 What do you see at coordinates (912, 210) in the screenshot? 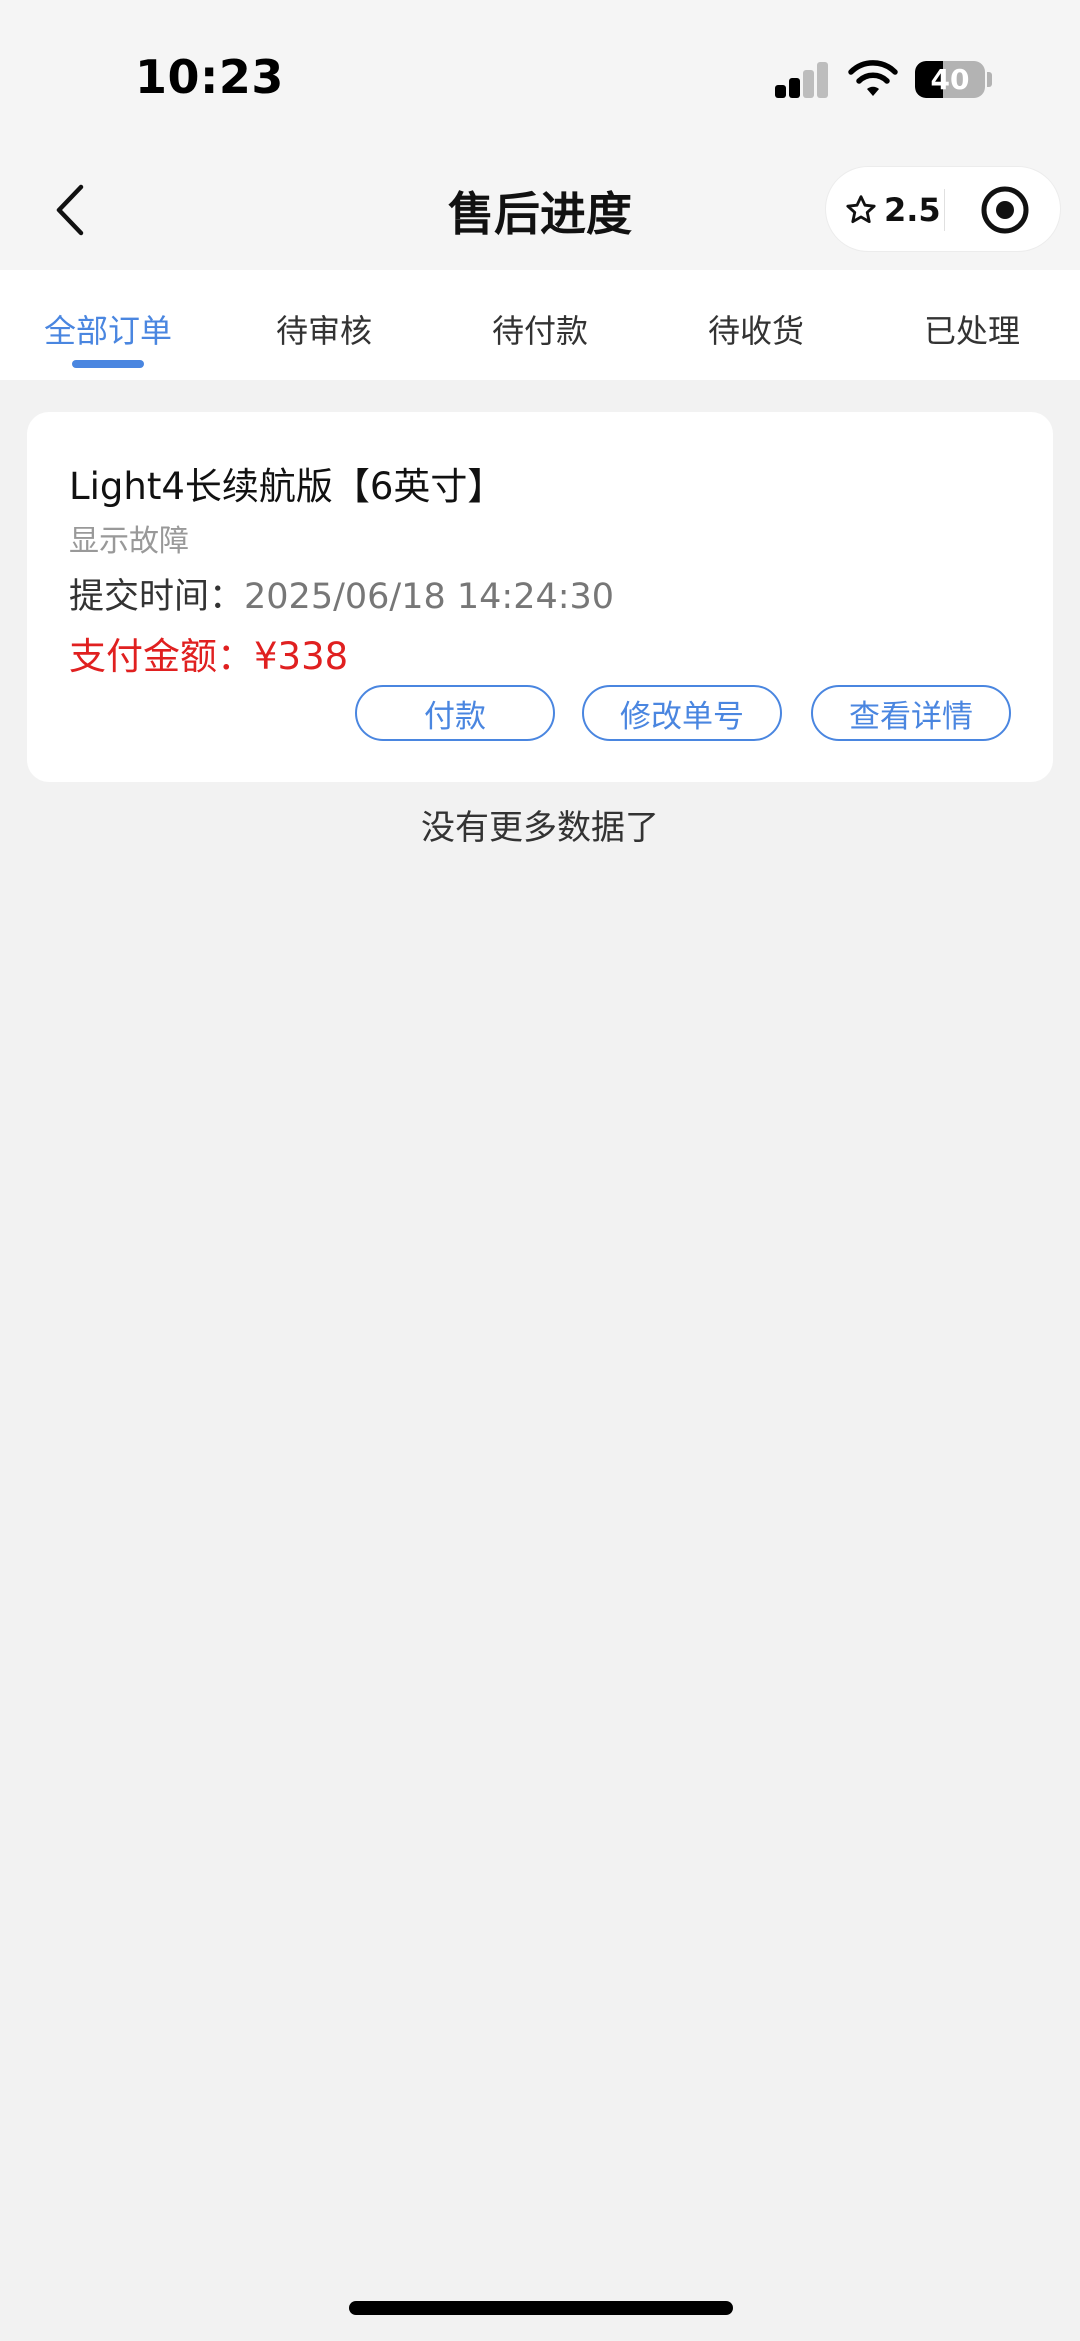
I see `rating-value: 2.5` at bounding box center [912, 210].